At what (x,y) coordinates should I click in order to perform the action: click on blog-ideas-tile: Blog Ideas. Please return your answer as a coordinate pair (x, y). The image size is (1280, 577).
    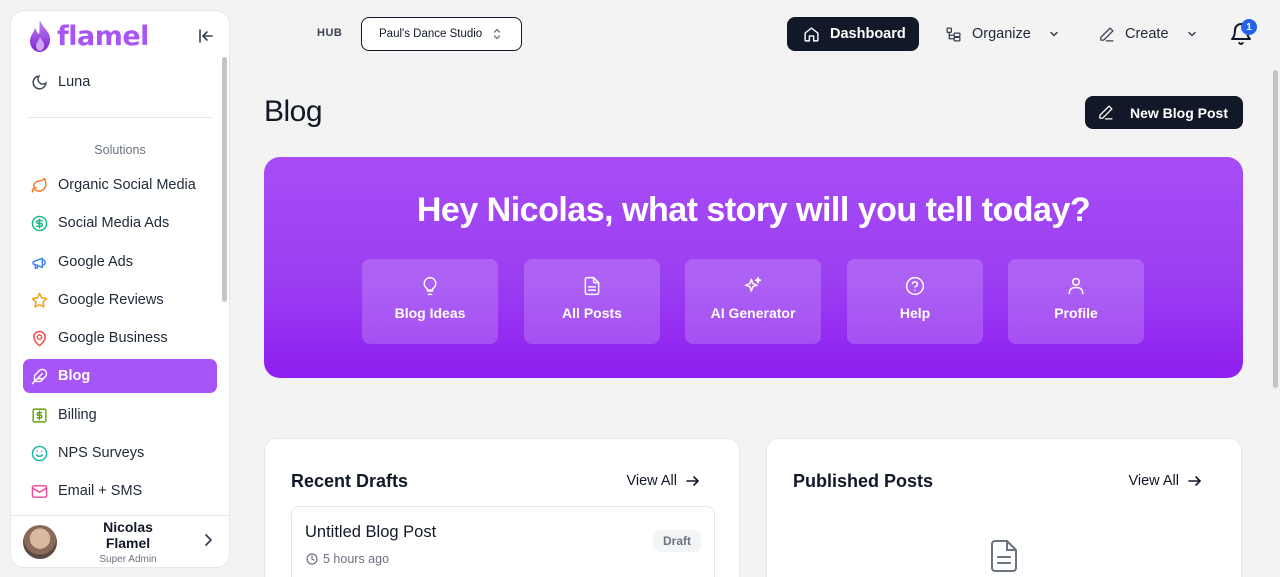
    Looking at the image, I should click on (430, 301).